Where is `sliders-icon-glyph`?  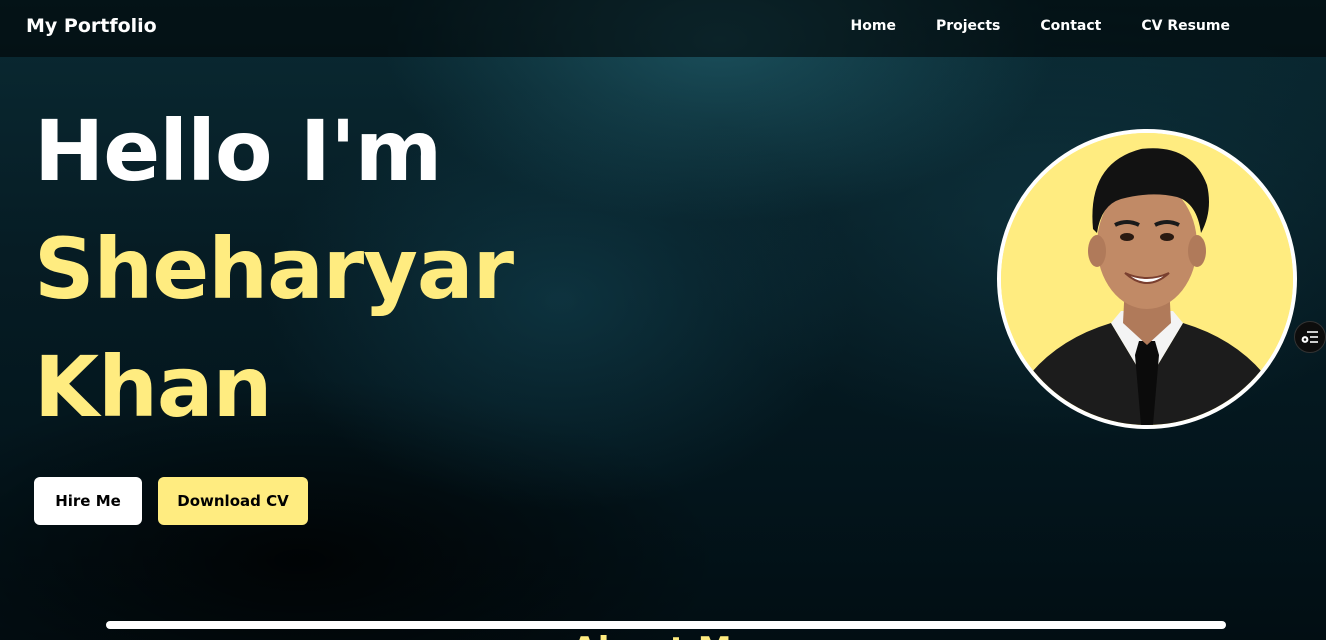 sliders-icon-glyph is located at coordinates (1309, 337).